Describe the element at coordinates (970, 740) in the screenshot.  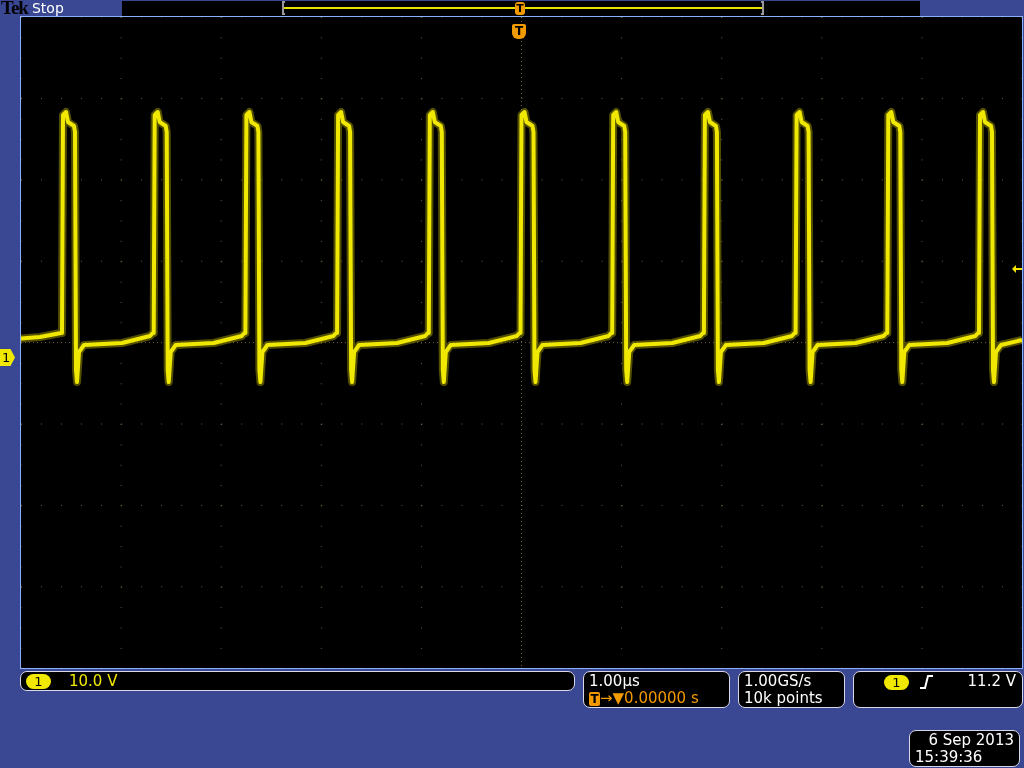
I see `date-label: 6 Sep 2013` at that location.